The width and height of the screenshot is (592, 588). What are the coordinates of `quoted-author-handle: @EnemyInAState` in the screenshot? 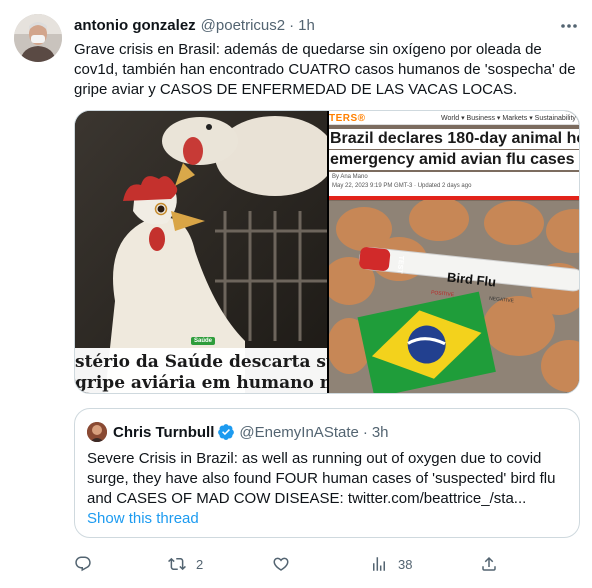 It's located at (299, 432).